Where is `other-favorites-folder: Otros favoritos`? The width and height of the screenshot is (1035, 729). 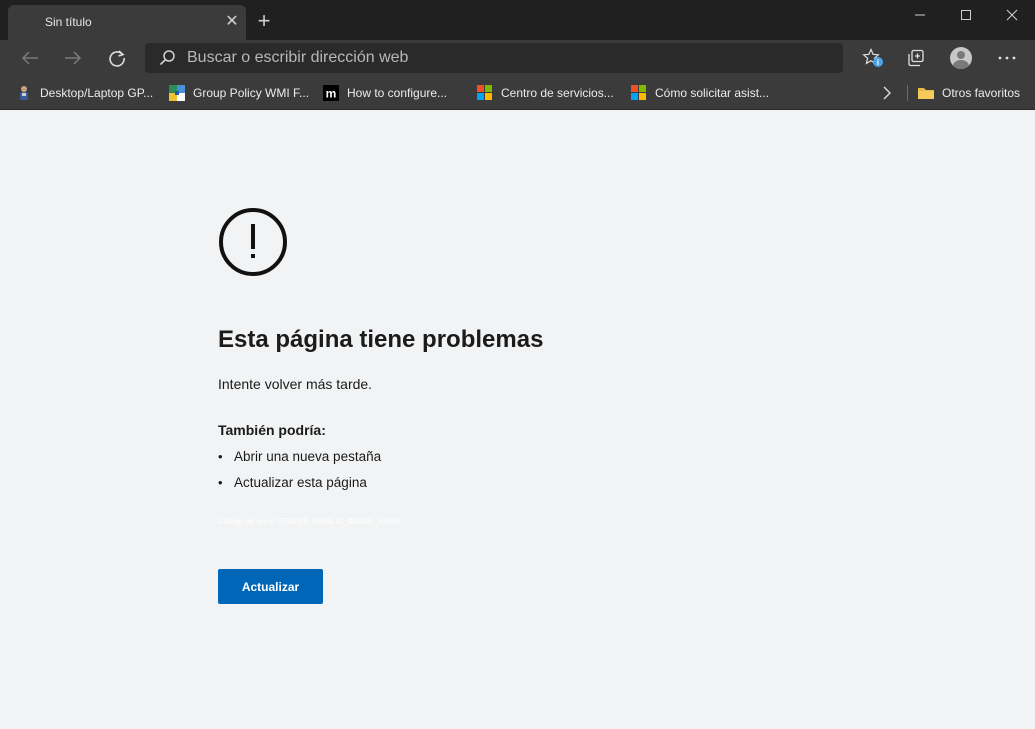 other-favorites-folder: Otros favoritos is located at coordinates (969, 93).